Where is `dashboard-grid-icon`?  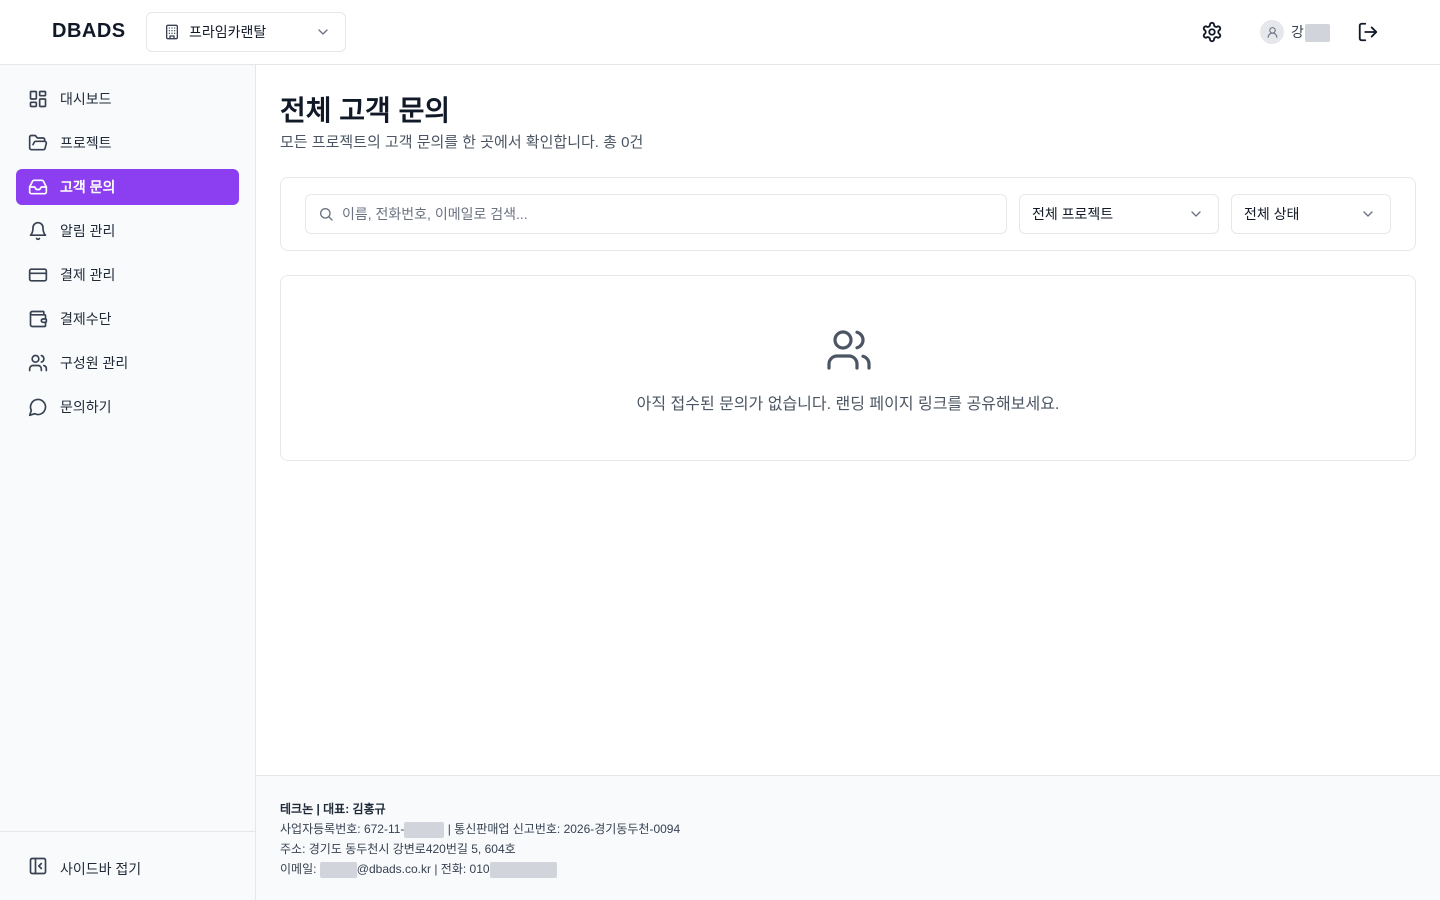
dashboard-grid-icon is located at coordinates (38, 99).